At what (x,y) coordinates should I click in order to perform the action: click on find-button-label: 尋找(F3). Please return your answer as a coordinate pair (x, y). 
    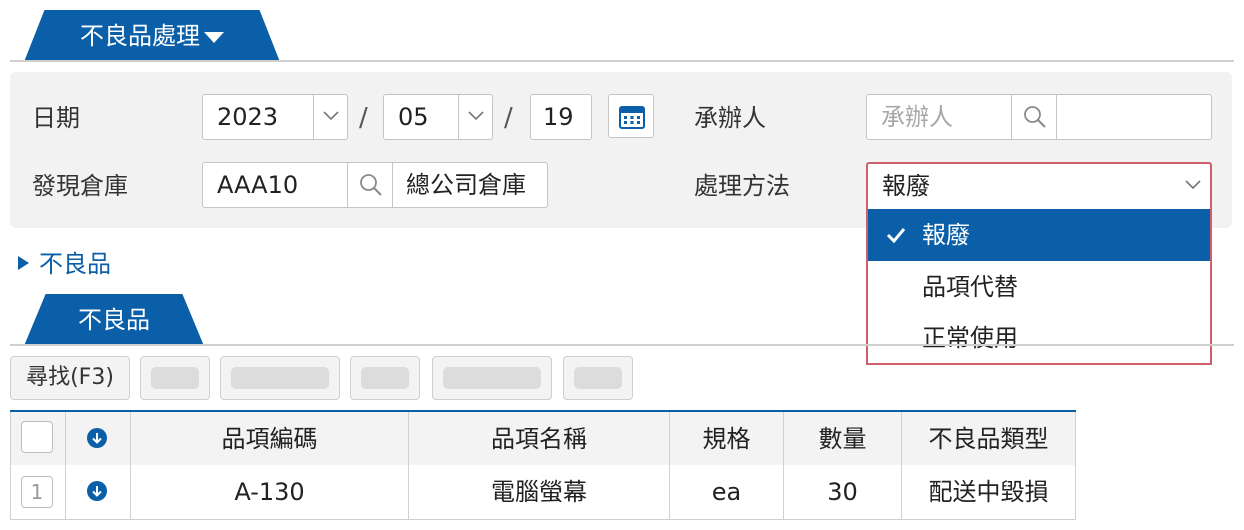
    Looking at the image, I should click on (70, 377).